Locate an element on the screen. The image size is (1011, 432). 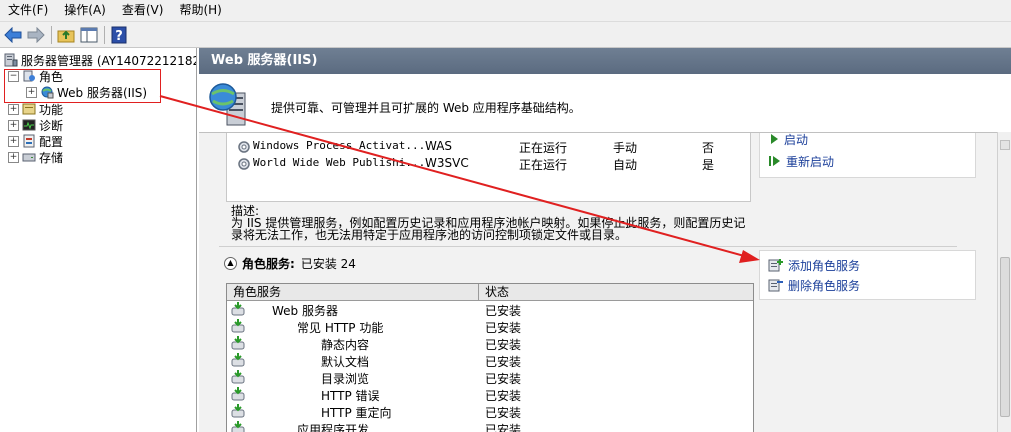
menu-bar: 文件(F) 操作(A) 查看(V) 帮助(H) is located at coordinates (505, 11).